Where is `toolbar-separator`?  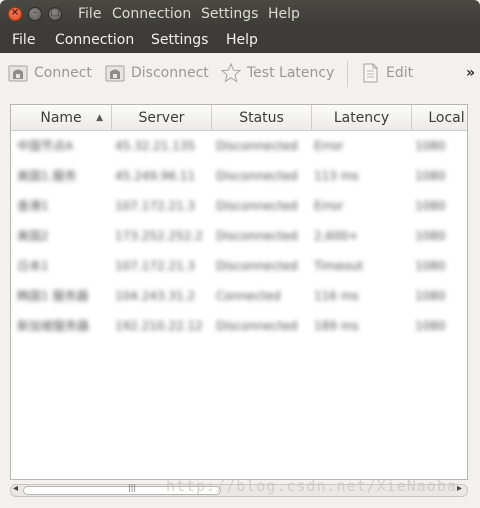
toolbar-separator is located at coordinates (347, 74).